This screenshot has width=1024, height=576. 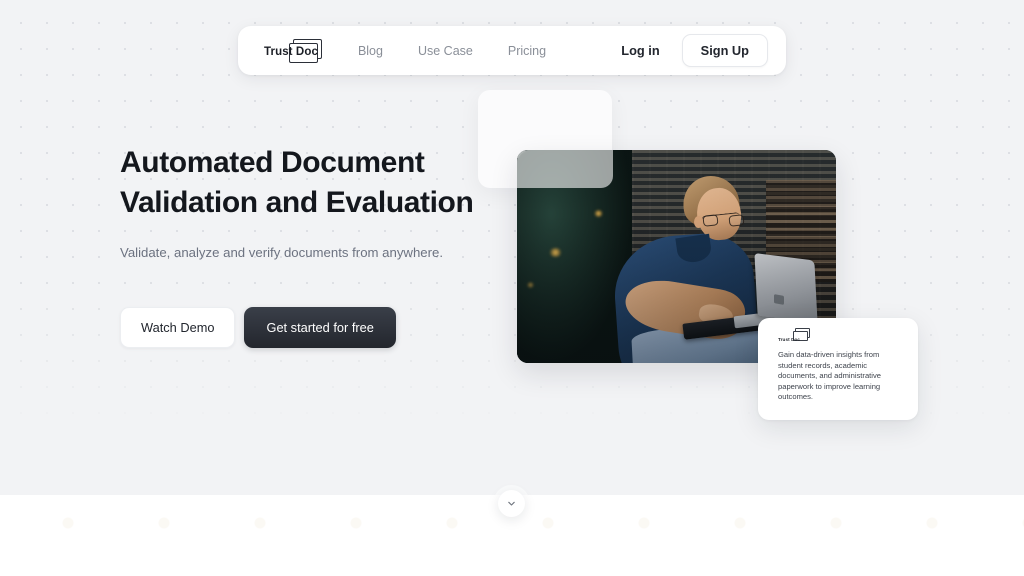 What do you see at coordinates (291, 52) in the screenshot?
I see `brand-name: Trust Doc` at bounding box center [291, 52].